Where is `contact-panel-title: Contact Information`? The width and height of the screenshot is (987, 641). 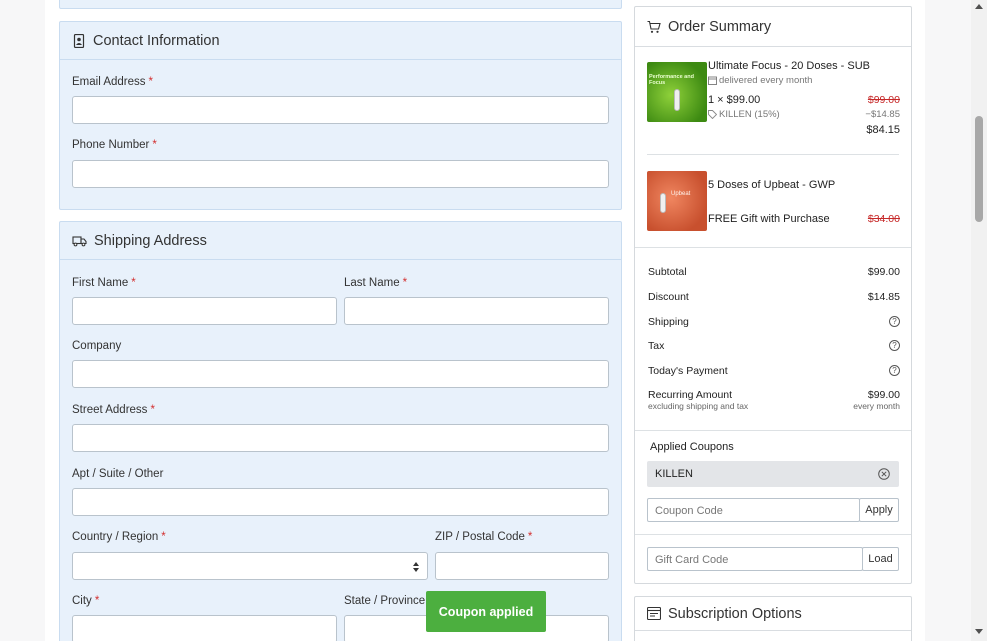 contact-panel-title: Contact Information is located at coordinates (156, 40).